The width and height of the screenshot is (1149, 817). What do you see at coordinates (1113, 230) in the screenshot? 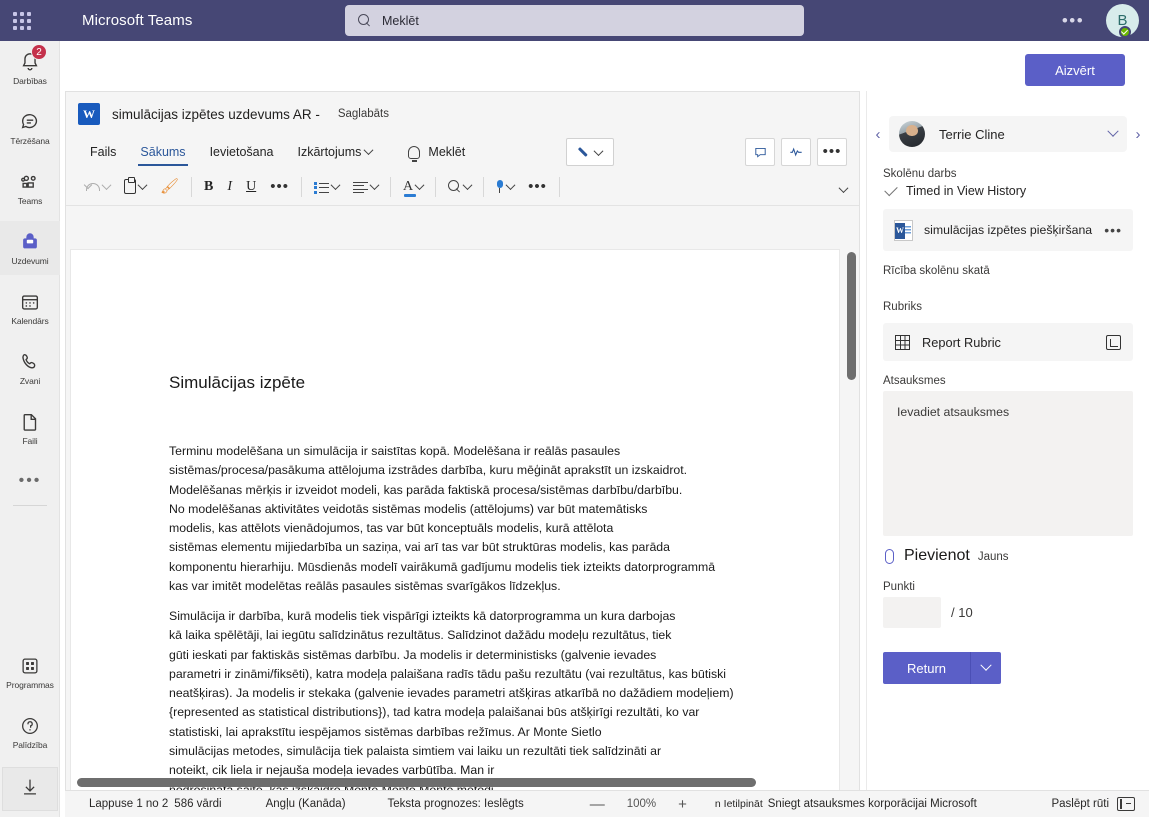
I see `file-more-button: •••` at bounding box center [1113, 230].